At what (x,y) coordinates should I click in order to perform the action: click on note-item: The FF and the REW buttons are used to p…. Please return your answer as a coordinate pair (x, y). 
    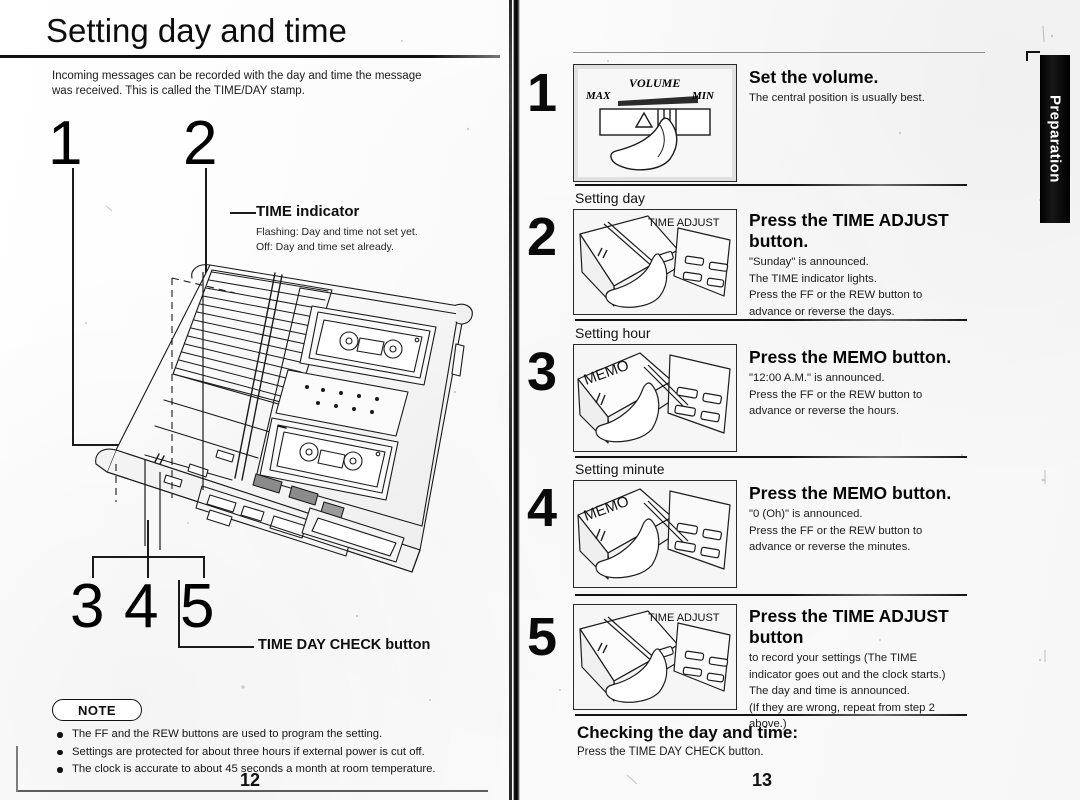
    Looking at the image, I should click on (272, 735).